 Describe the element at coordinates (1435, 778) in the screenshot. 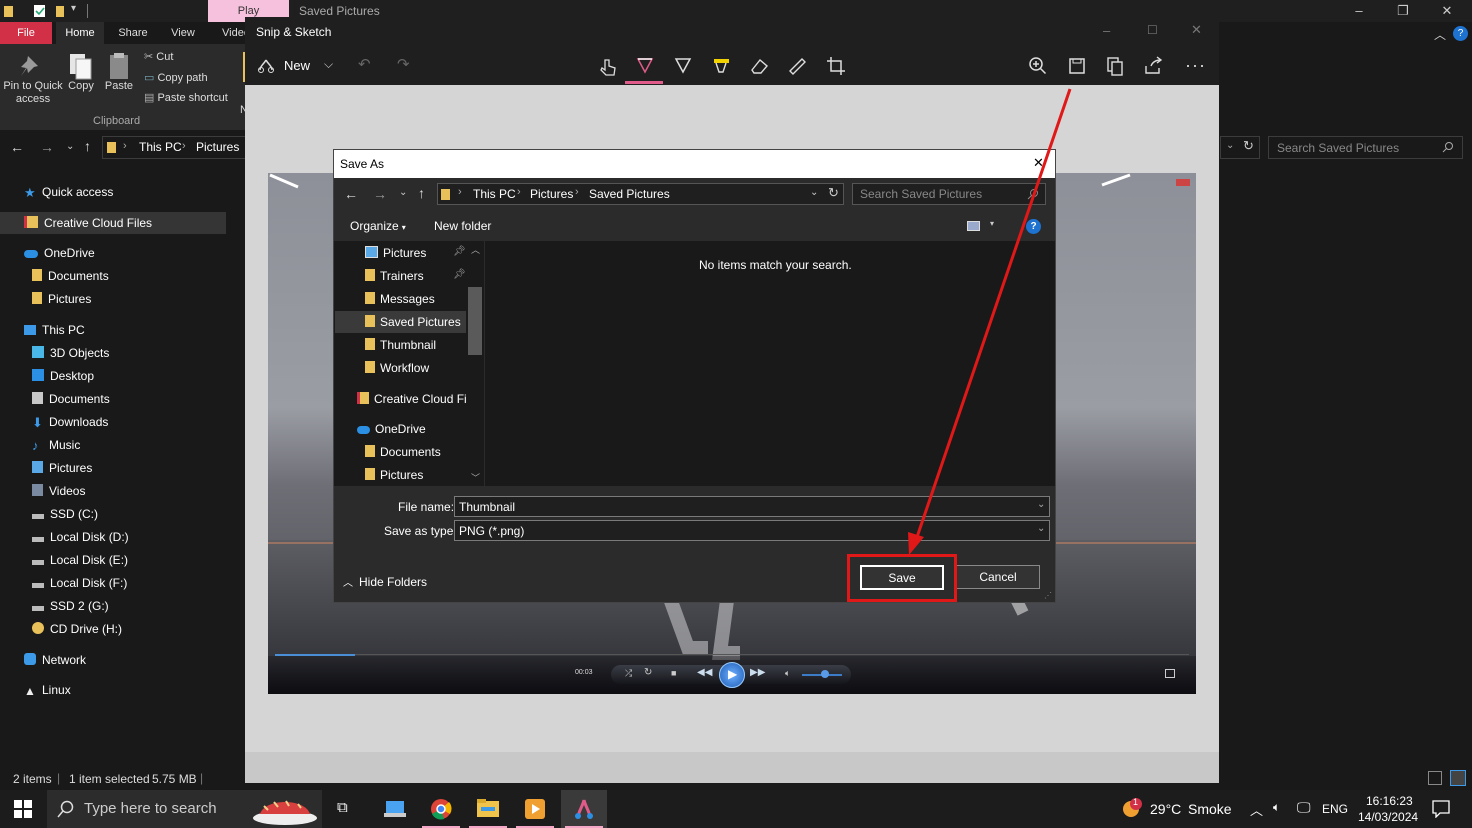

I see `details-view-icon` at that location.